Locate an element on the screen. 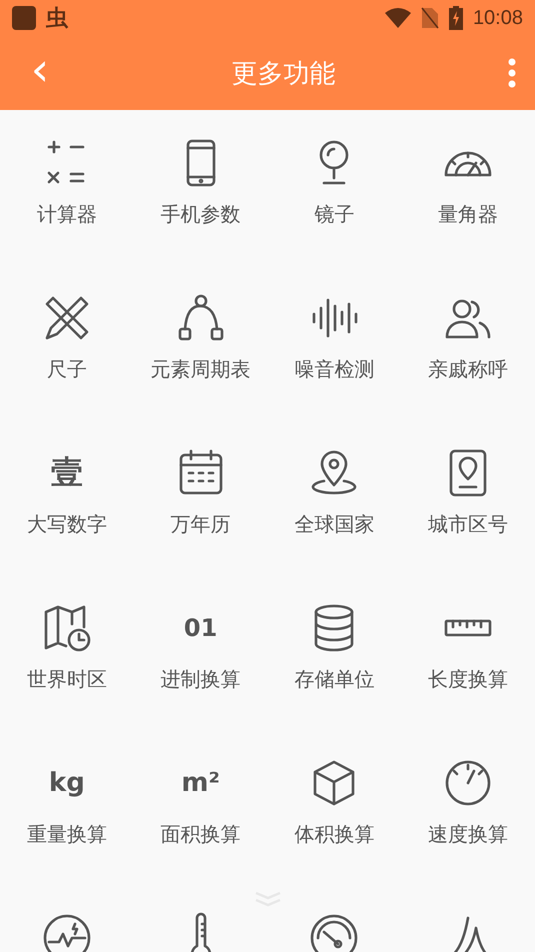 The image size is (535, 952). tool-label: 大写数字 is located at coordinates (66, 524).